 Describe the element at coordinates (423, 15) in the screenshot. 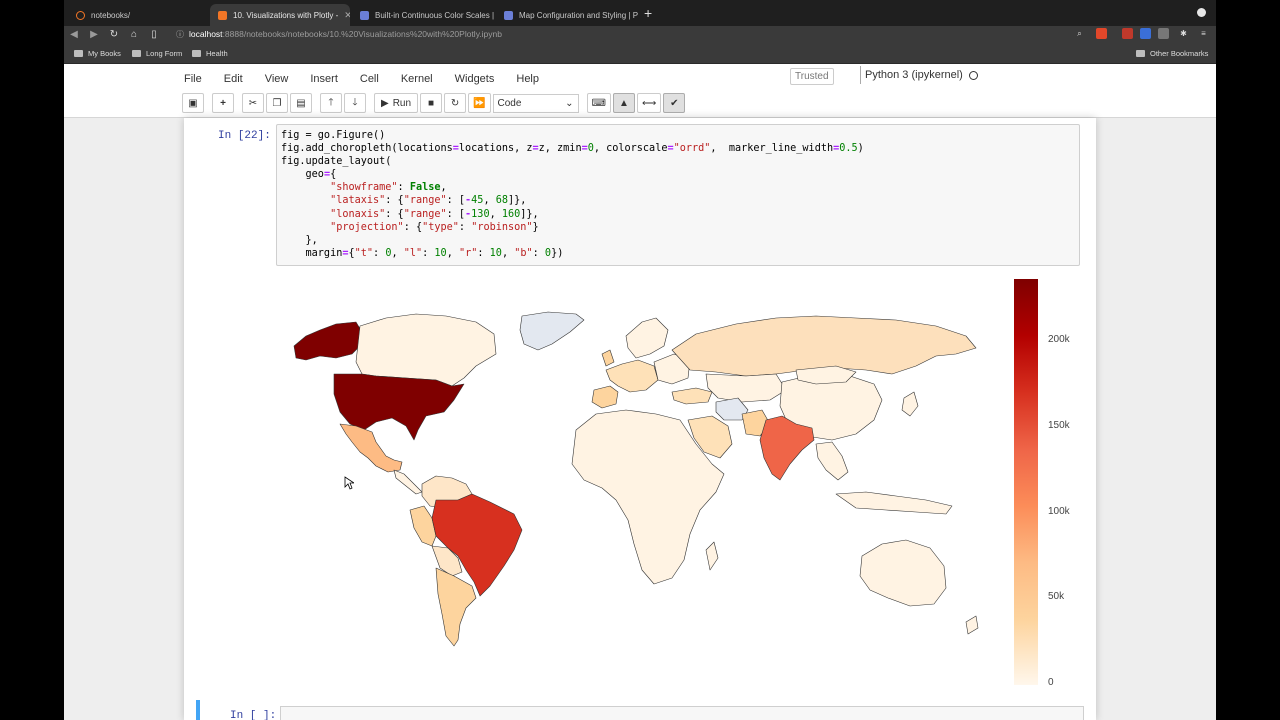

I see `tab-color-scales: Built-in Continuous Color Scales | P` at that location.